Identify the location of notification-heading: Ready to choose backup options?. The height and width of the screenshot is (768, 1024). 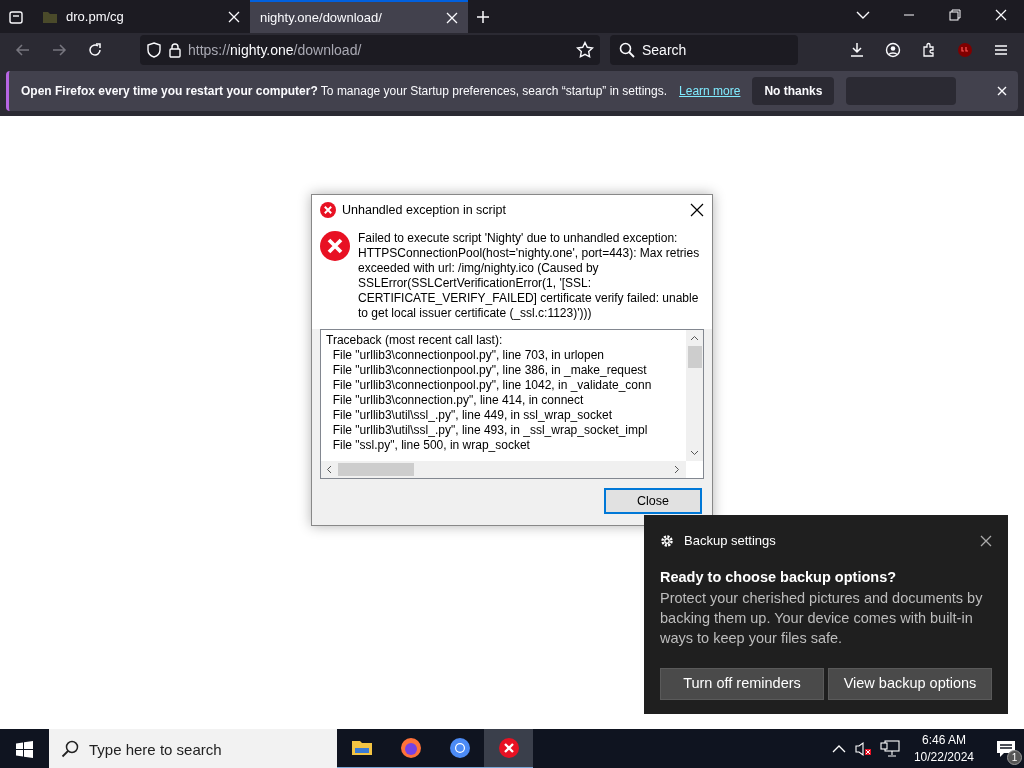
(779, 577).